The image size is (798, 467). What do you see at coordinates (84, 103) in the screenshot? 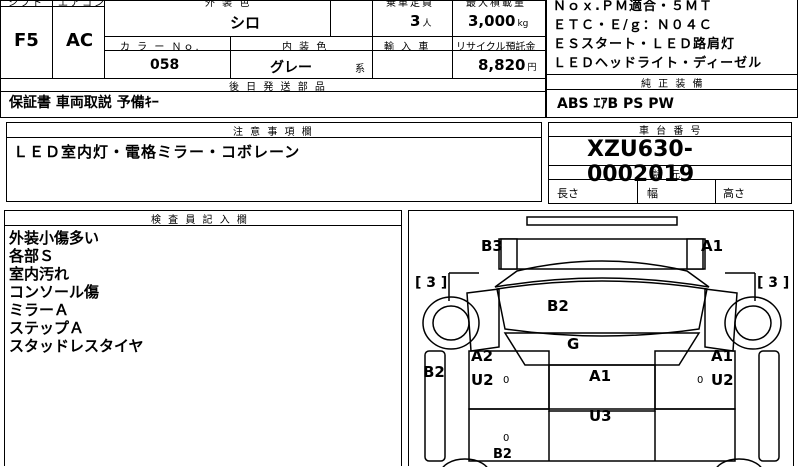
I see `later-parts-value: 保証書 車両取説 予備ｷｰ` at bounding box center [84, 103].